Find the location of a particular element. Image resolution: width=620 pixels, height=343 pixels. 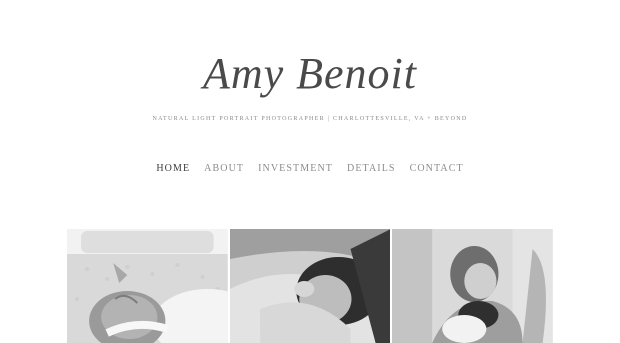

nav-about: ABOUT is located at coordinates (224, 168).